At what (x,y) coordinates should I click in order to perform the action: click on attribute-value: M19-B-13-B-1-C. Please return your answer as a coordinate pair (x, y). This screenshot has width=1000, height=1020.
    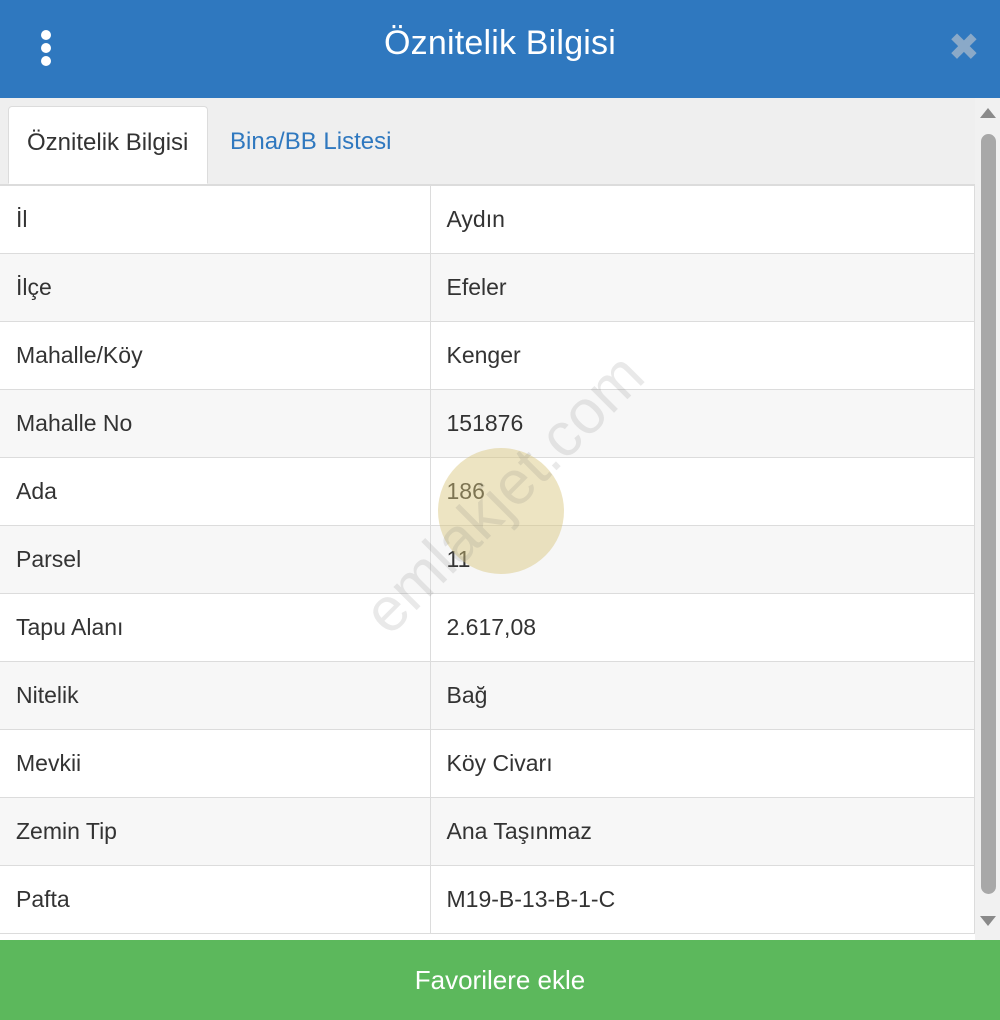
    Looking at the image, I should click on (702, 899).